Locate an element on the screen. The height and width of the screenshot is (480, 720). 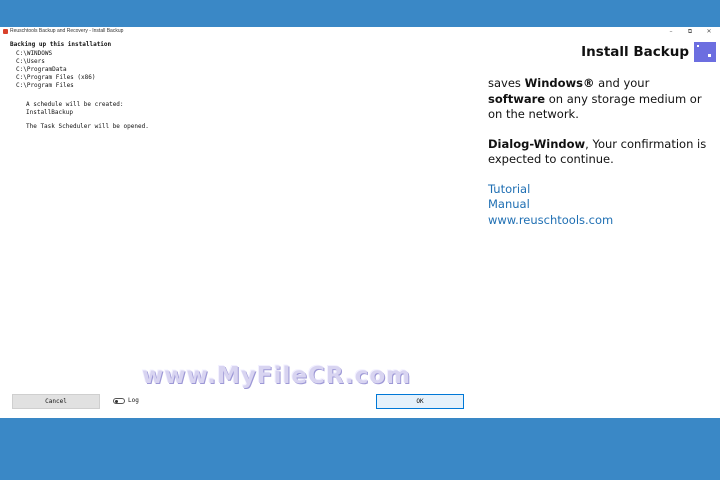
cancel-button: Cancel is located at coordinates (56, 401).